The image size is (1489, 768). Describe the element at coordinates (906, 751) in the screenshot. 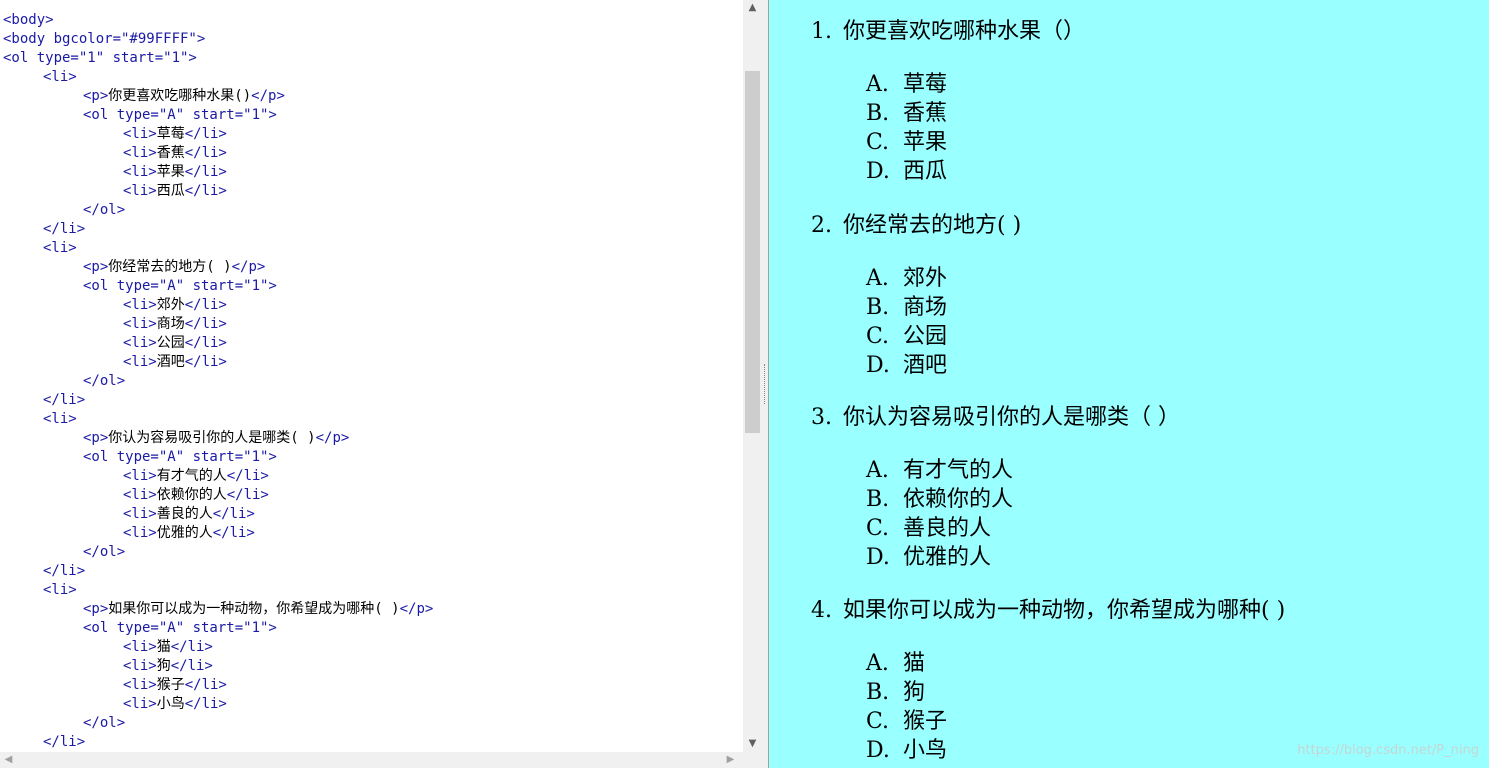

I see `option-item: D. 小鸟` at that location.